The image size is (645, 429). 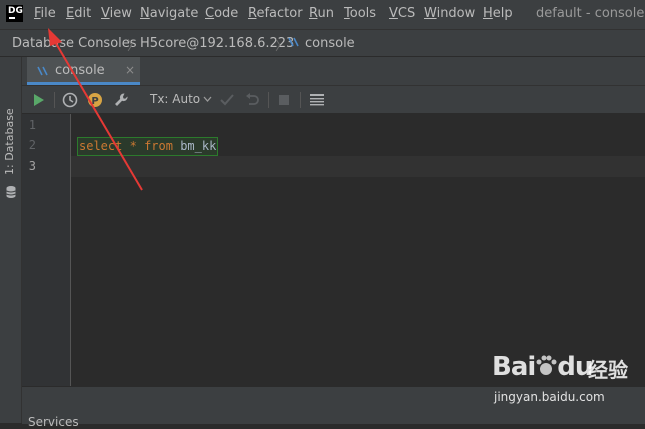 I want to click on services-tool-window-button: Services, so click(x=53, y=422).